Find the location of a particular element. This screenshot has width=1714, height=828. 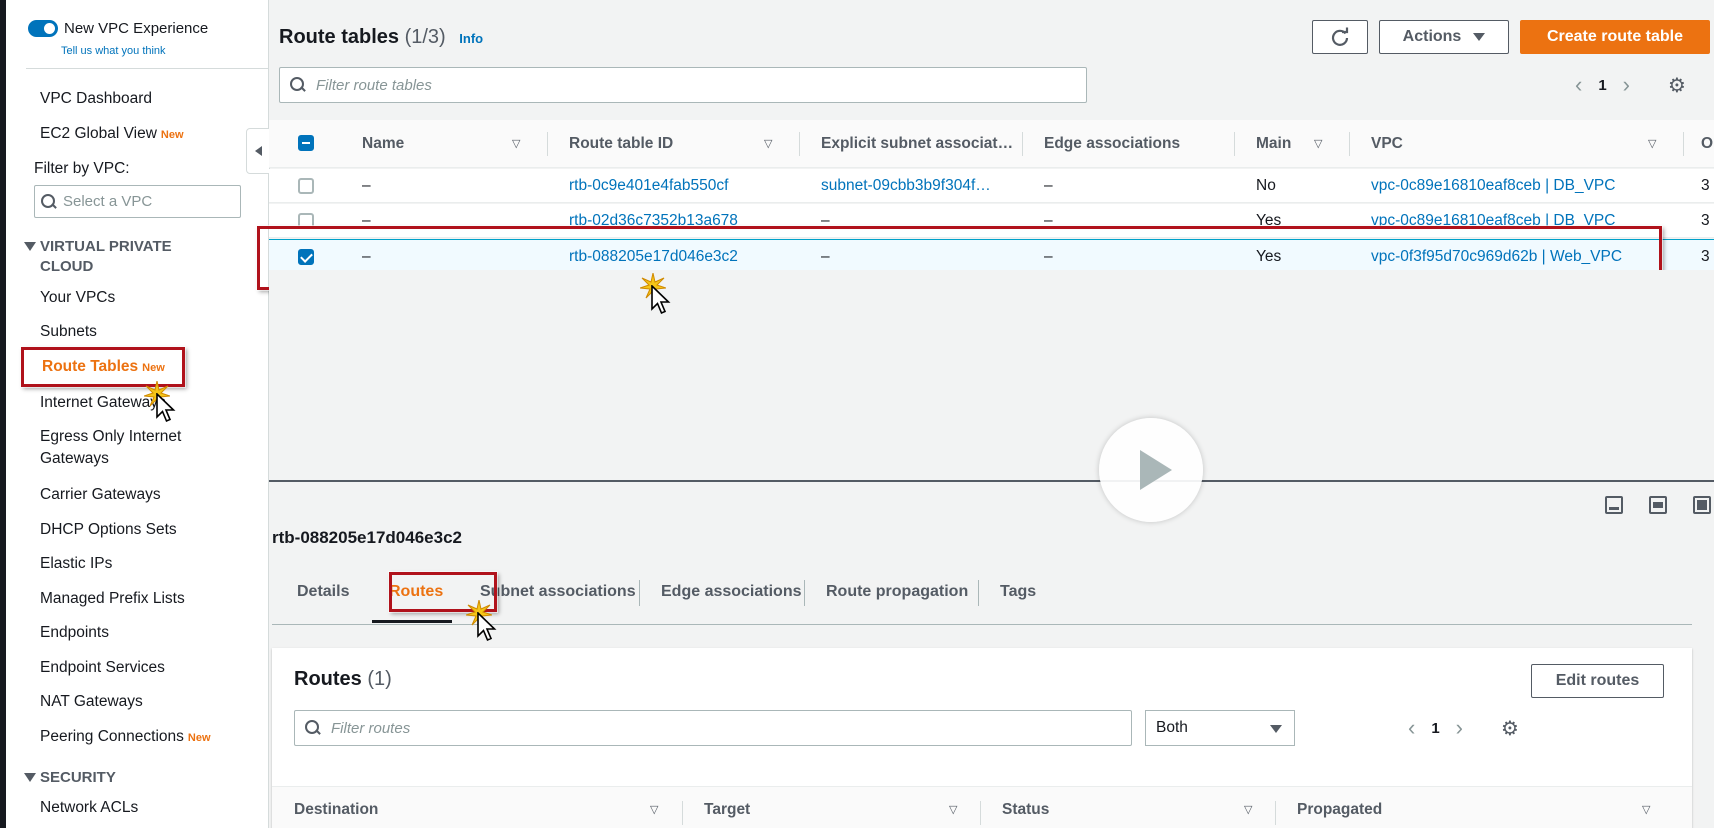

sidebar-item-ec2-global-view: EC2 Global View New is located at coordinates (112, 134).